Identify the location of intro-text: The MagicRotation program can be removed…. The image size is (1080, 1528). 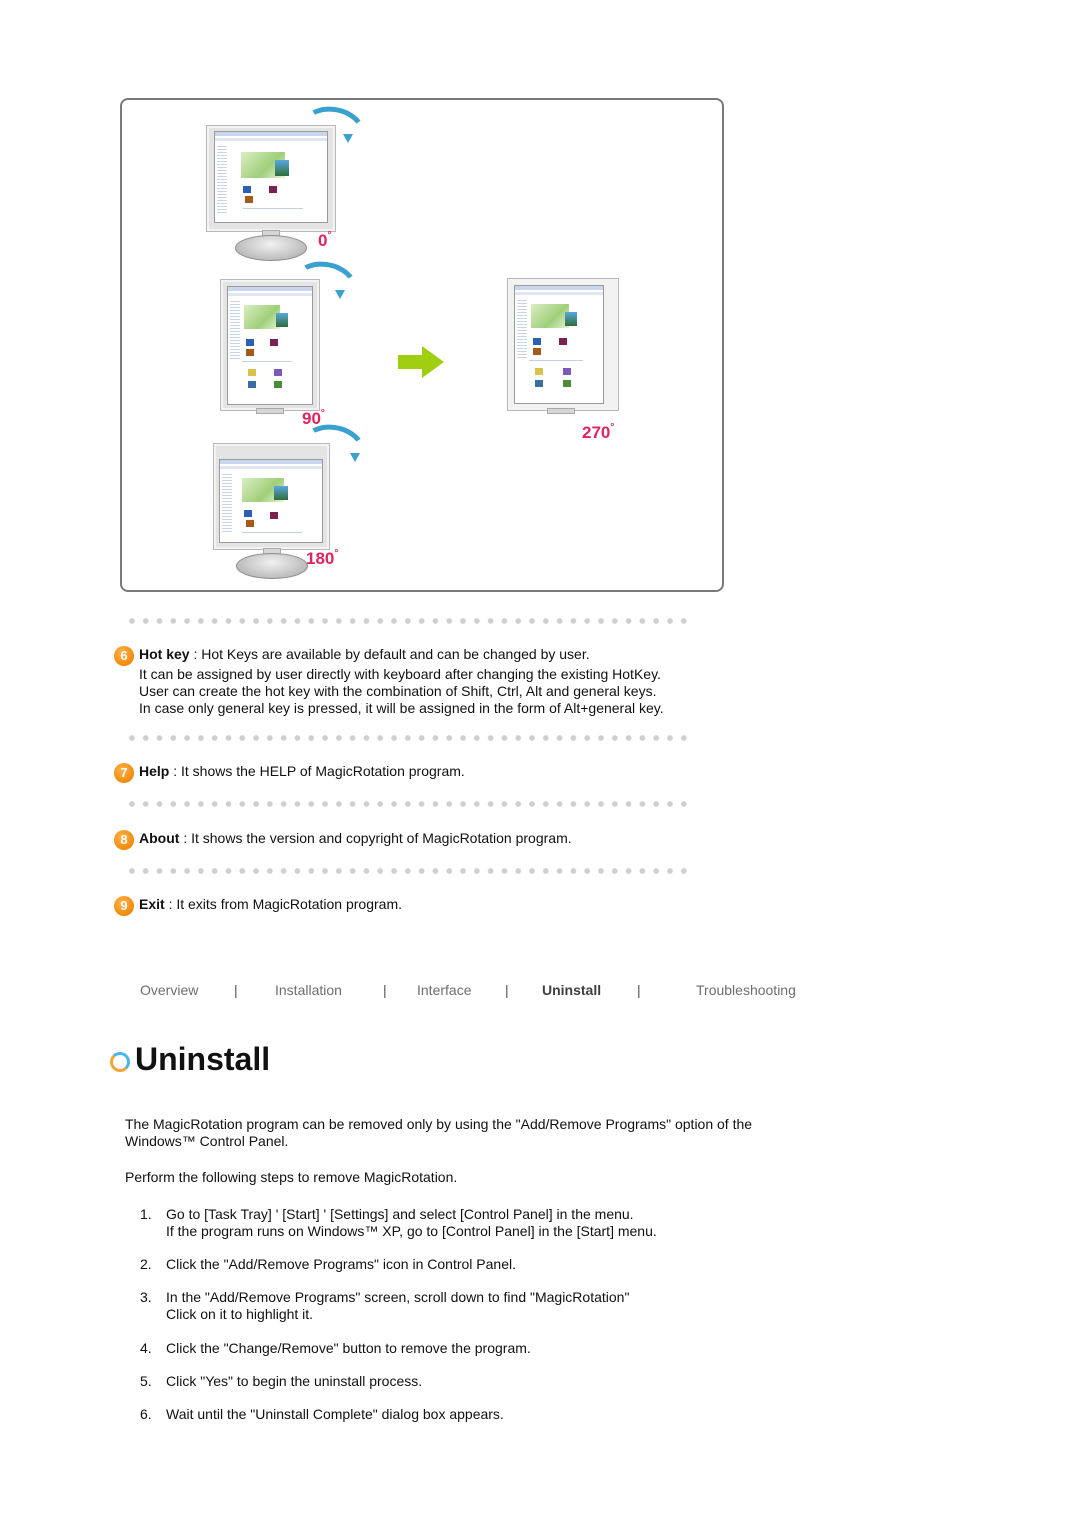
(439, 1124).